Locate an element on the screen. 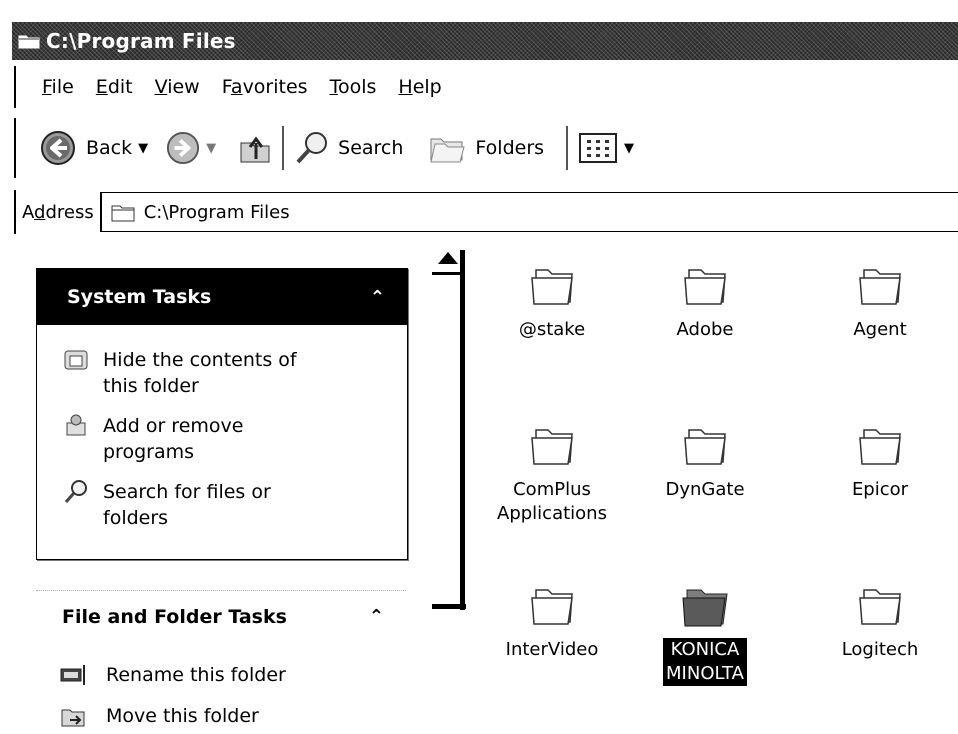 The width and height of the screenshot is (958, 734). search-label: Search is located at coordinates (371, 148).